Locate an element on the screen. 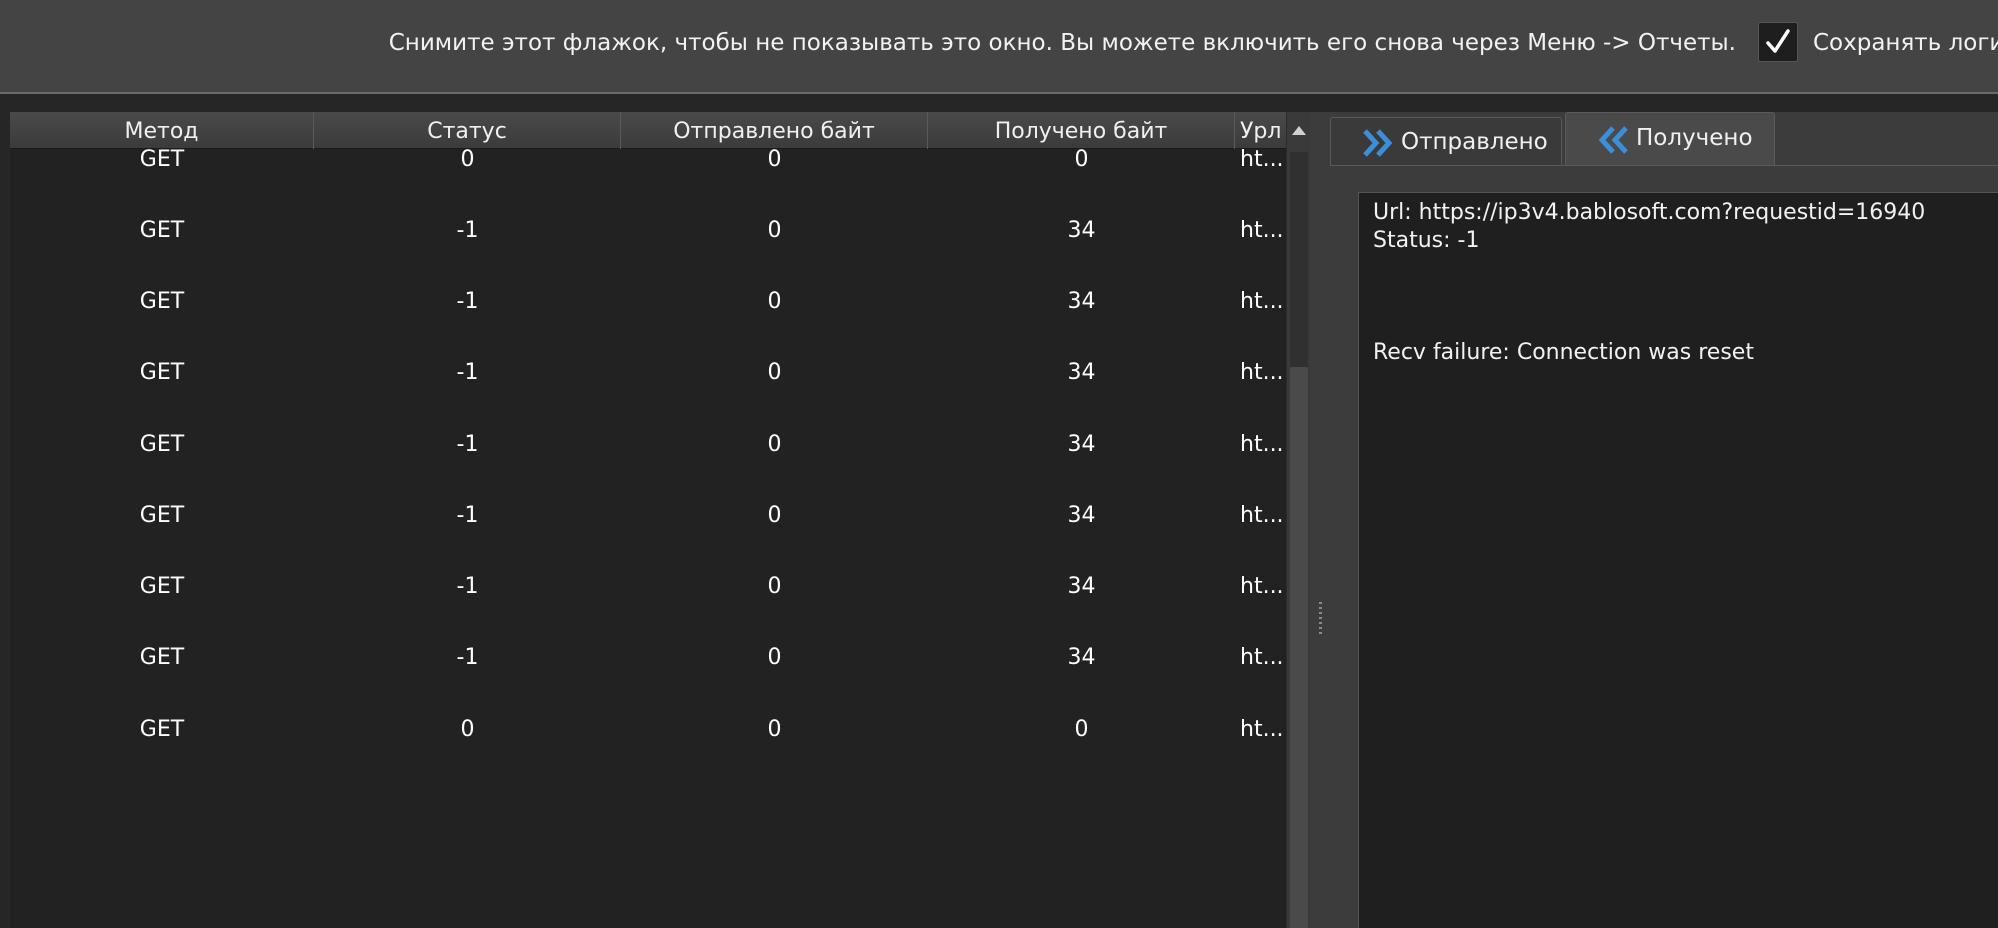  save-logs-checkbox is located at coordinates (1778, 42).